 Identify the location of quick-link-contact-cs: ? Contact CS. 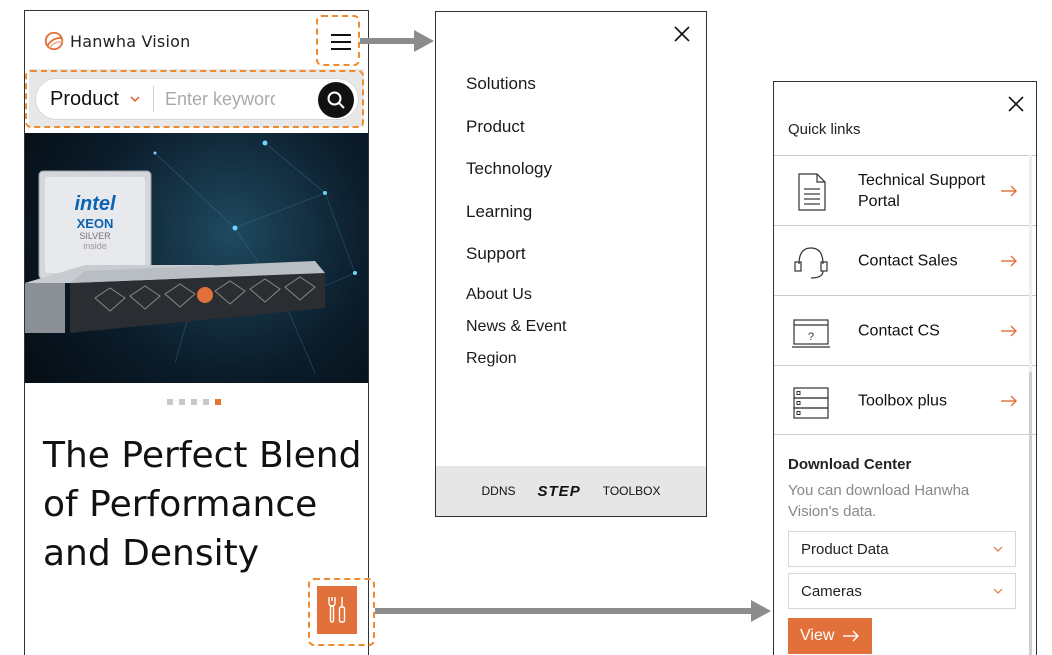
(905, 330).